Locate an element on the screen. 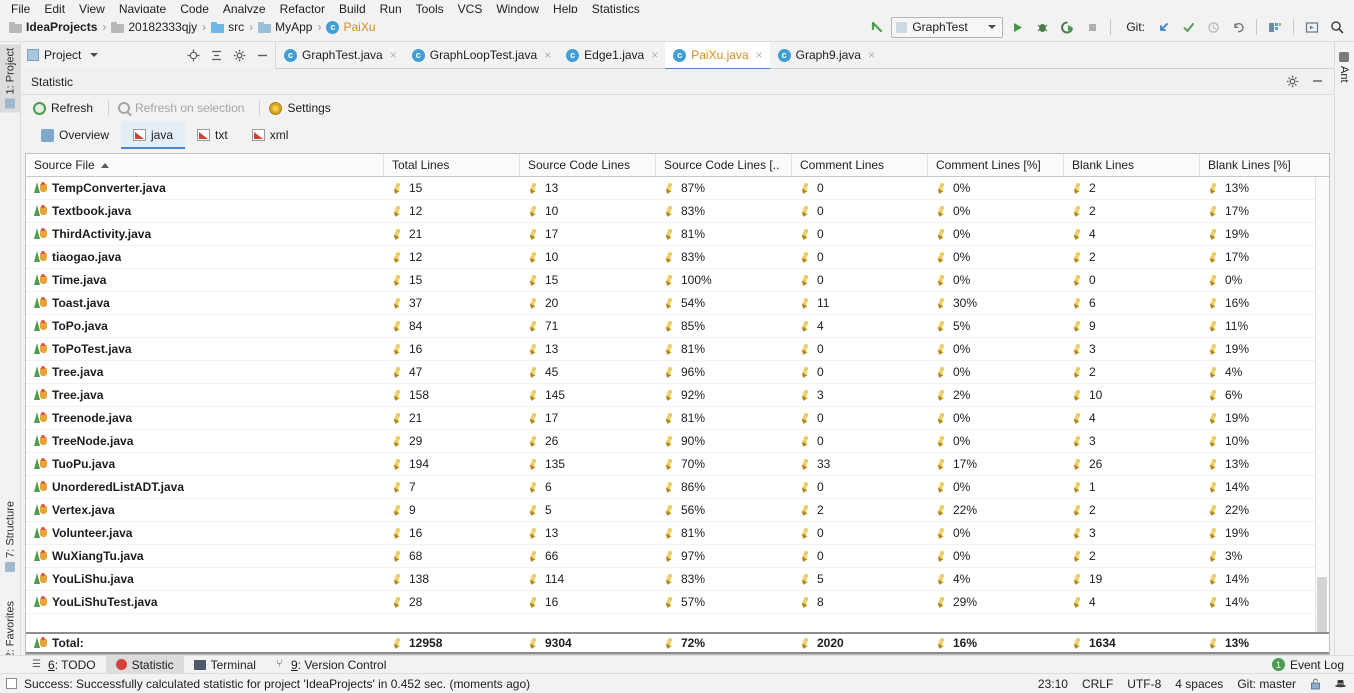 This screenshot has width=1354, height=693. table-row: YouLiShuTest.java 28 16 57% 8 29% 4 14% is located at coordinates (677, 602).